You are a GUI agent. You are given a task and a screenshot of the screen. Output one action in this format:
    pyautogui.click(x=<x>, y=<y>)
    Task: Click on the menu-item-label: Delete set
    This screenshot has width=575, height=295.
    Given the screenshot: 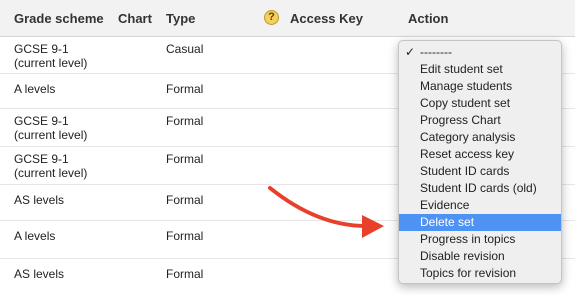 What is the action you would take?
    pyautogui.click(x=447, y=222)
    